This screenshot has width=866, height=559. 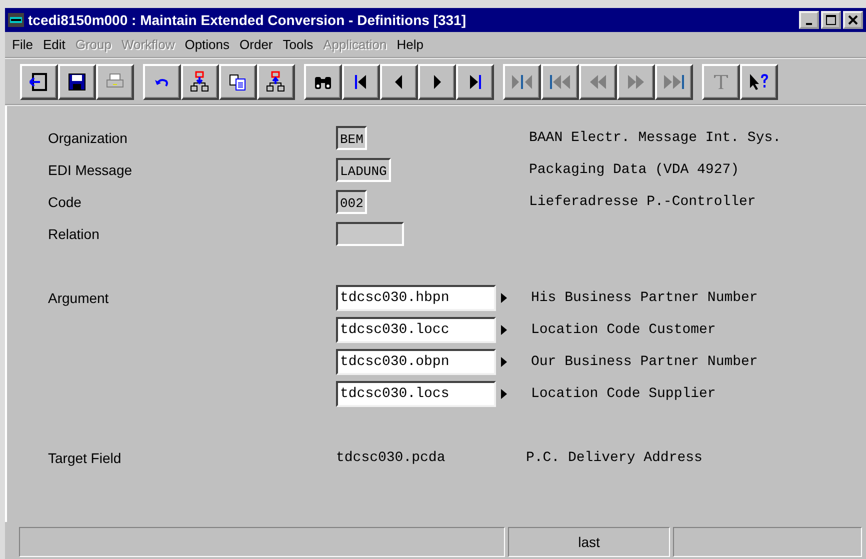 What do you see at coordinates (634, 170) in the screenshot?
I see `field-description: Packaging Data (VDA 4927)` at bounding box center [634, 170].